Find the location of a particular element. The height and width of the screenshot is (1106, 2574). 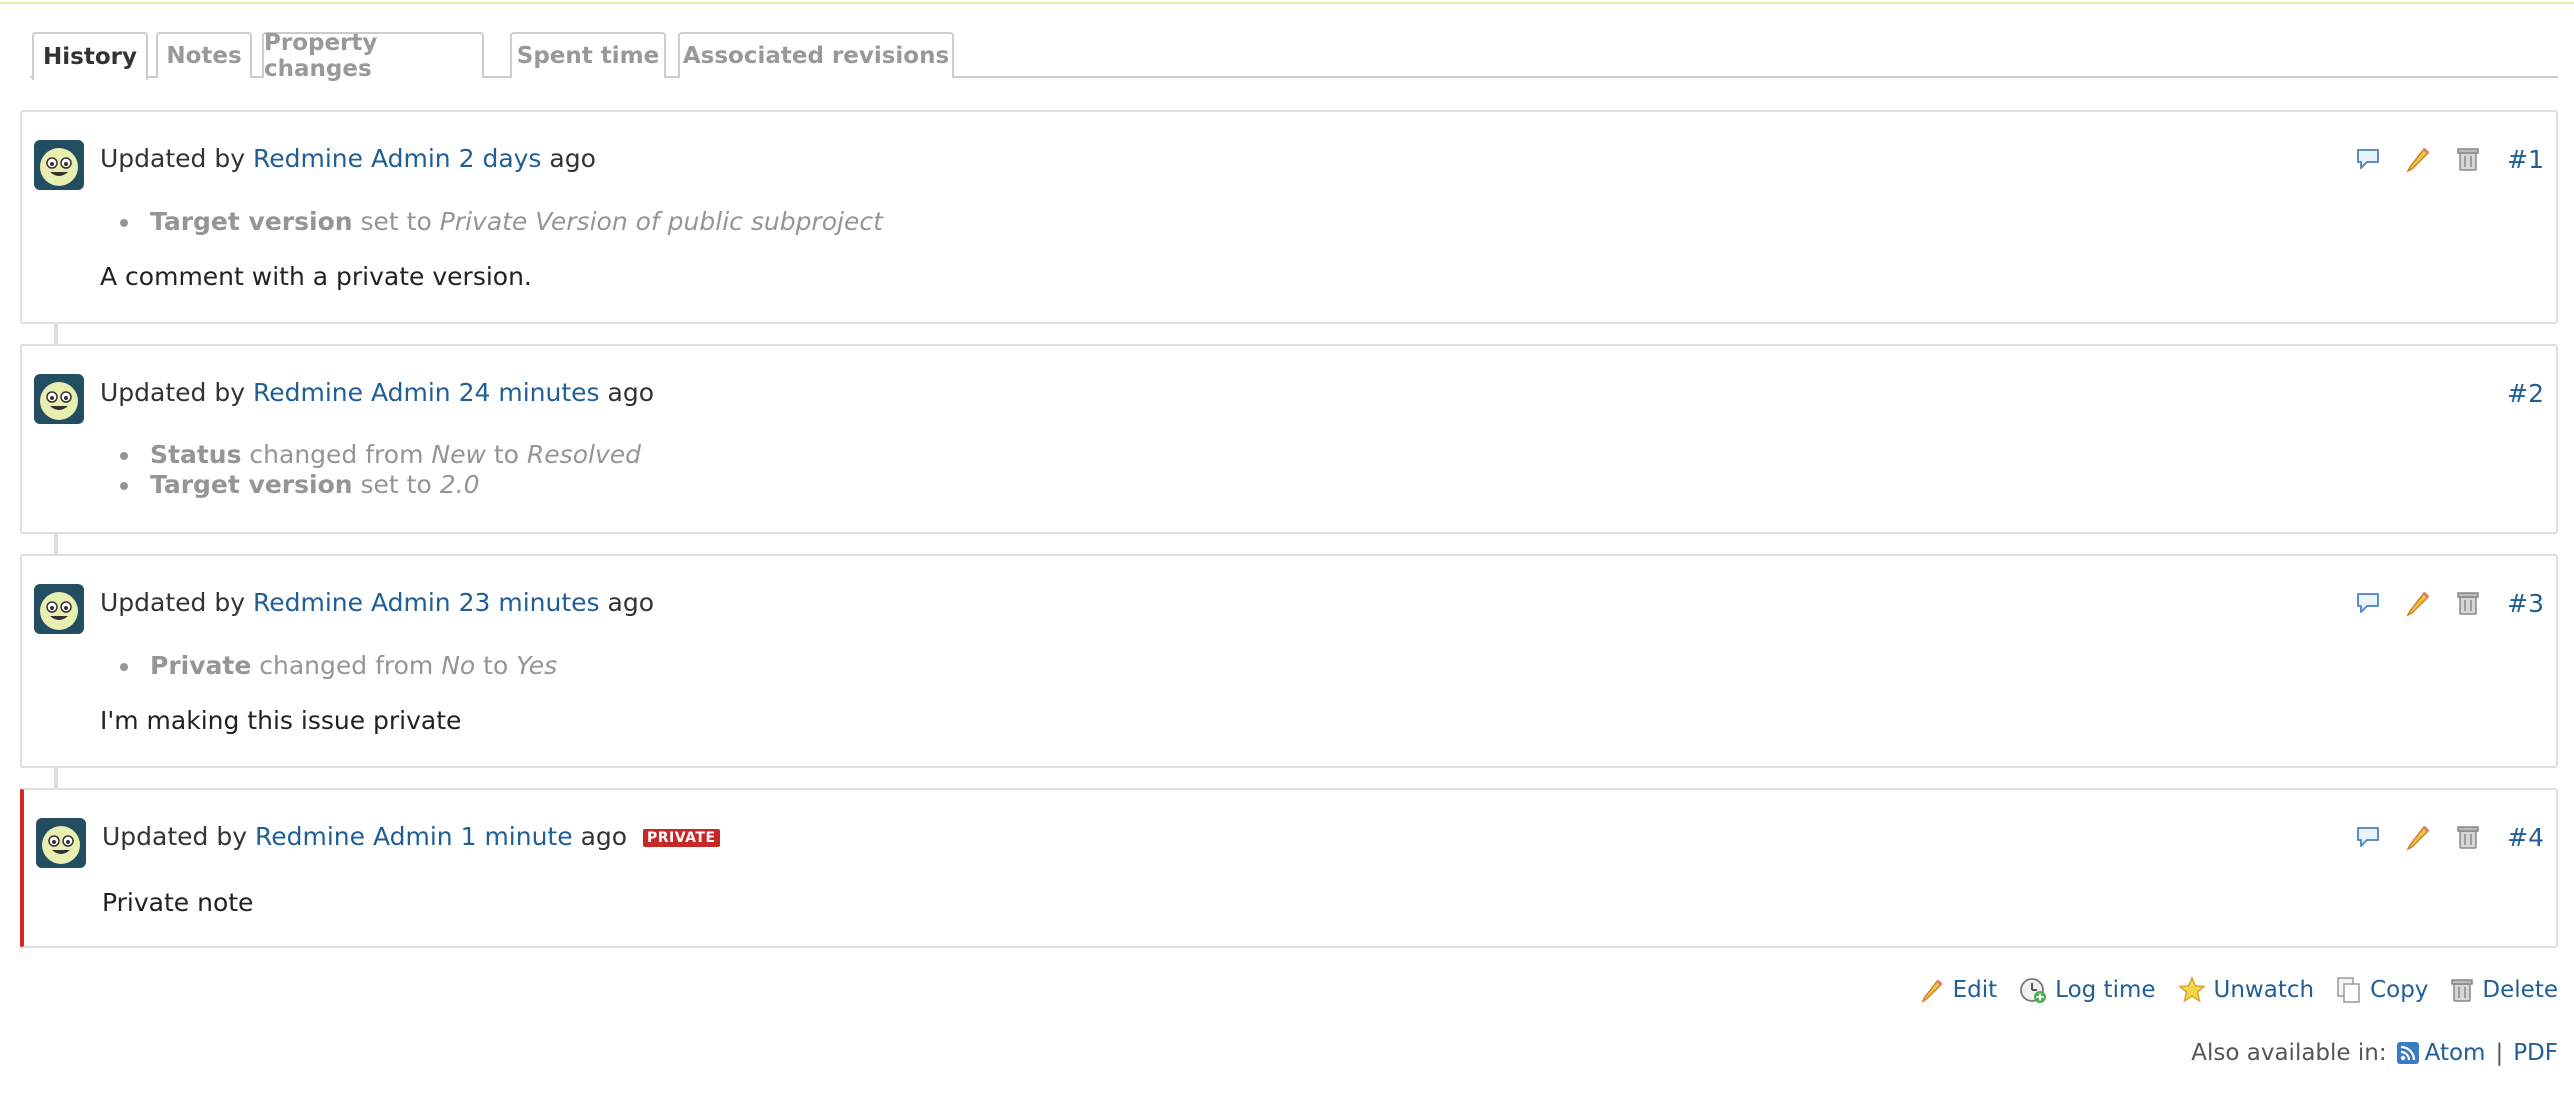

clock-add-icon is located at coordinates (2033, 990).